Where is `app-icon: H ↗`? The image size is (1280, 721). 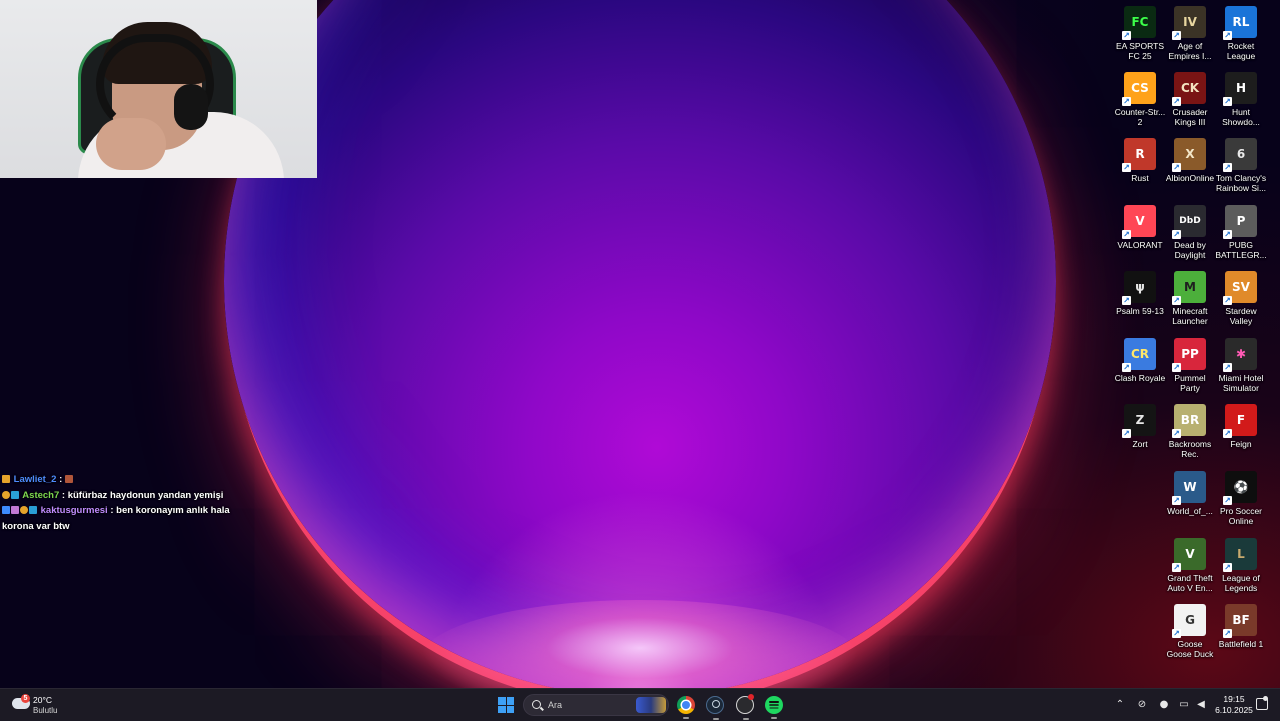
app-icon: H ↗ is located at coordinates (1240, 89).